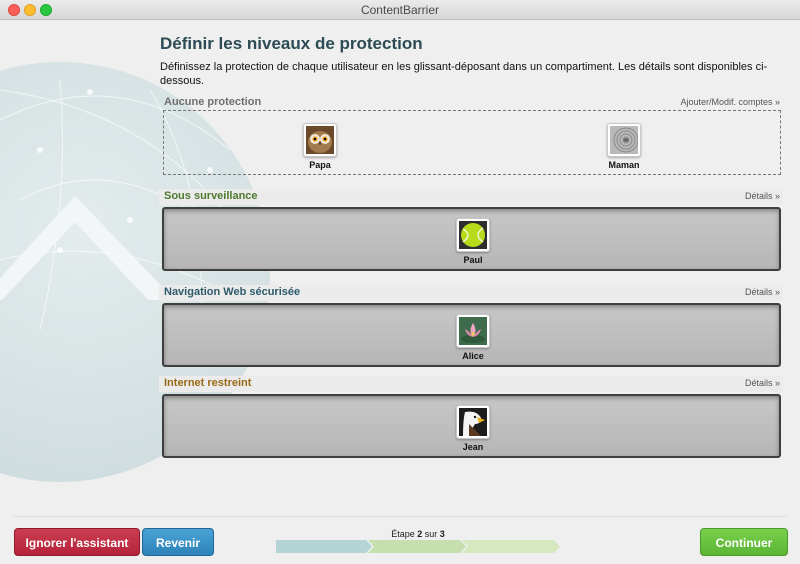 The width and height of the screenshot is (800, 564). Describe the element at coordinates (471, 293) in the screenshot. I see `section-header: Navigation Web sécurisée Détails »` at that location.